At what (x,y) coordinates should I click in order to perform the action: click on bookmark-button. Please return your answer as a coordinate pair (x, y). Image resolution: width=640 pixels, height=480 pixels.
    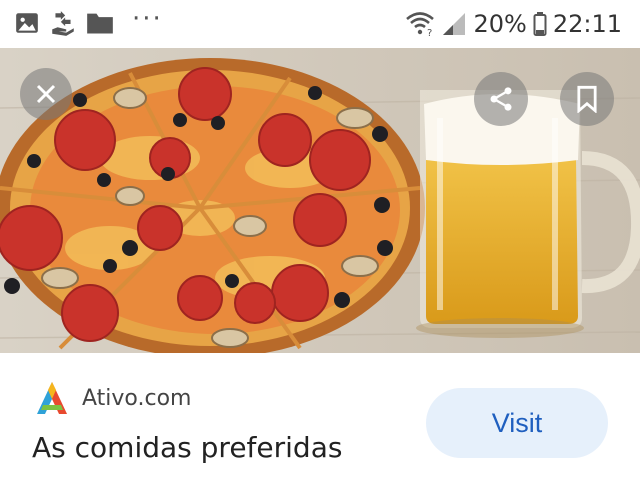
    Looking at the image, I should click on (587, 99).